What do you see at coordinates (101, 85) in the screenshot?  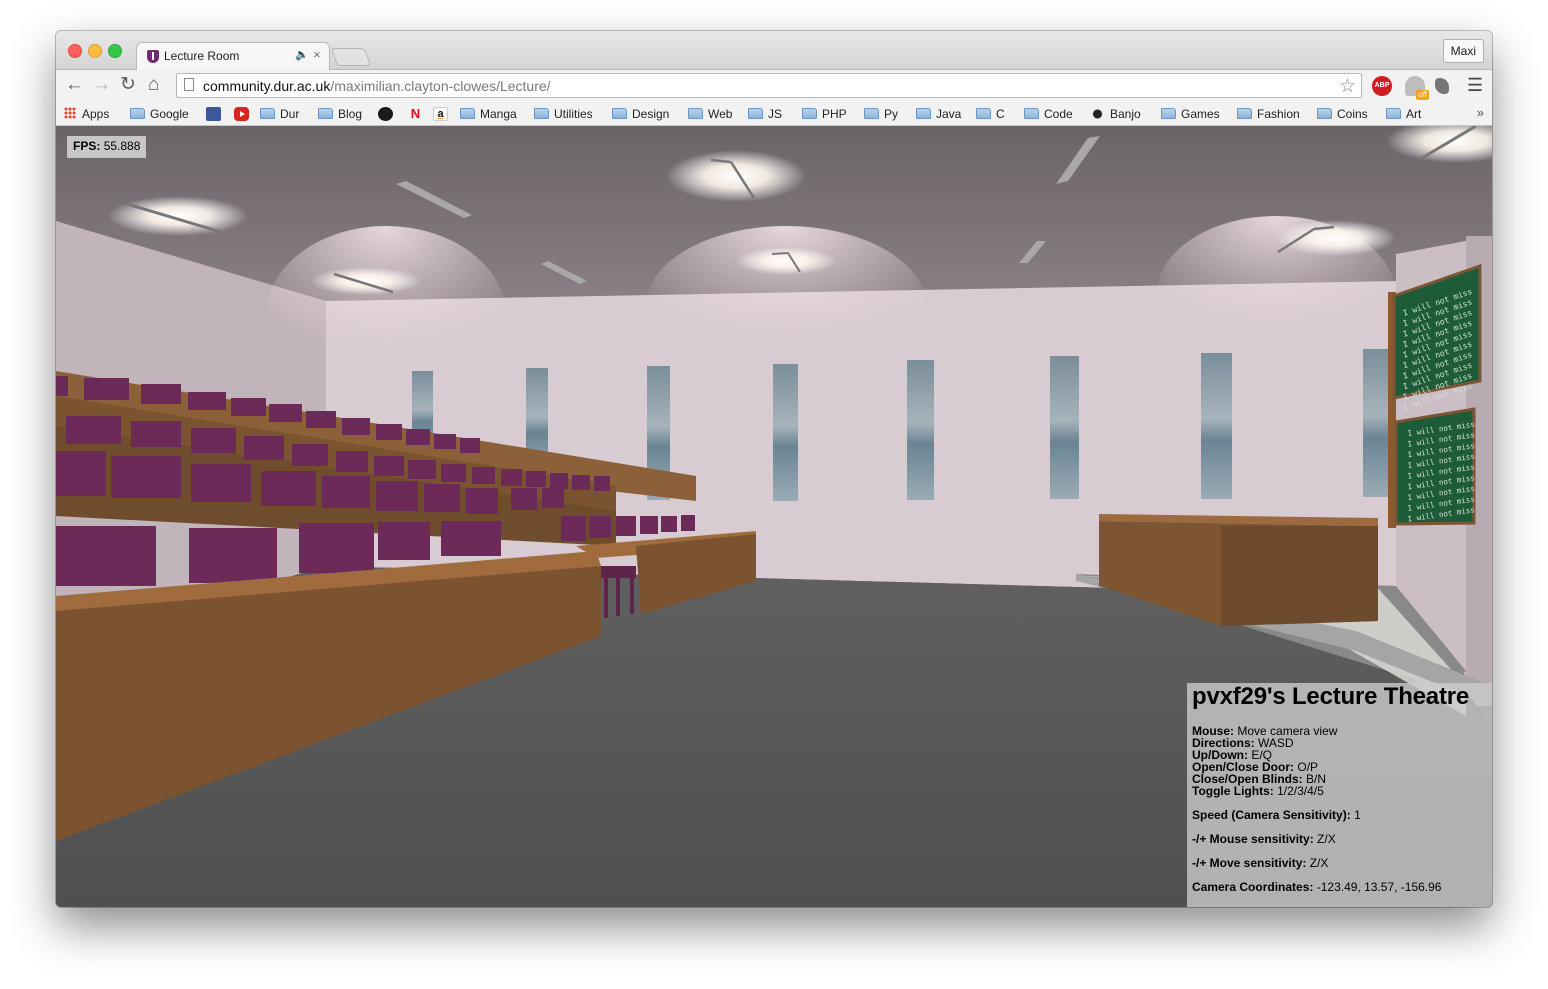 I see `forward-arrow-icon: →` at bounding box center [101, 85].